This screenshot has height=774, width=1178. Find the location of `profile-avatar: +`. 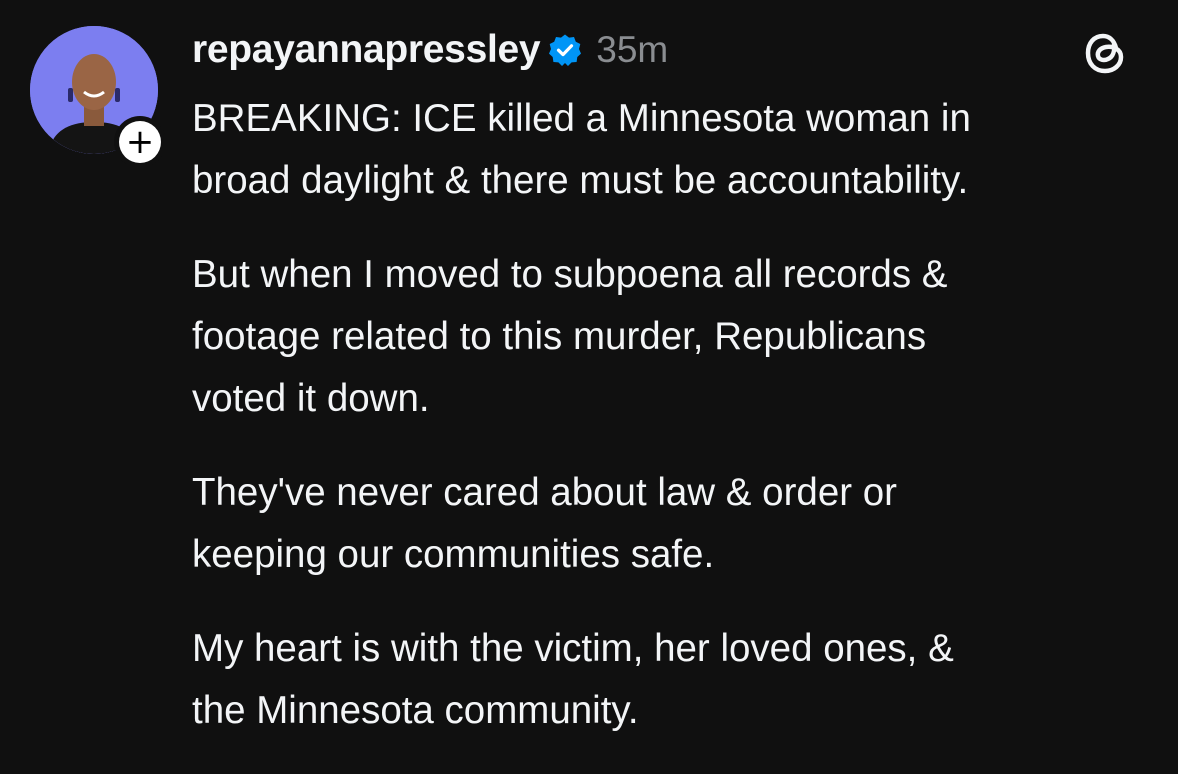

profile-avatar: + is located at coordinates (98, 97).